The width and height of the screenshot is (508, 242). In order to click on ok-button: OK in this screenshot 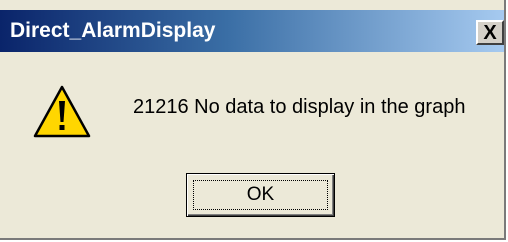, I will do `click(260, 195)`.